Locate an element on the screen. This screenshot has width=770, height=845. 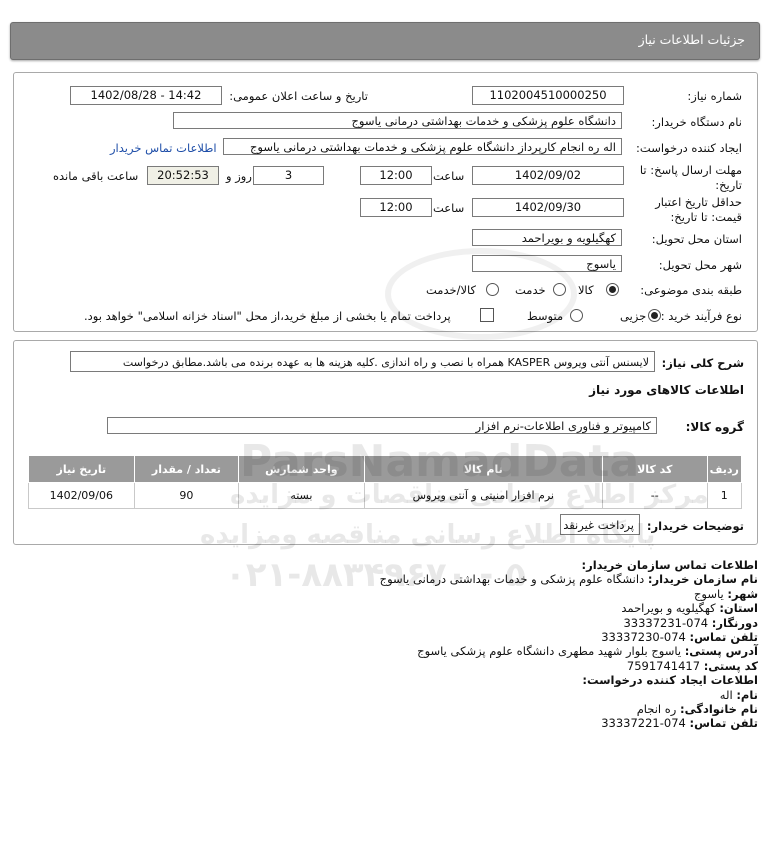
cell-name: نرم افزار امنیتی و آنتی ویروس is located at coordinates (483, 495).